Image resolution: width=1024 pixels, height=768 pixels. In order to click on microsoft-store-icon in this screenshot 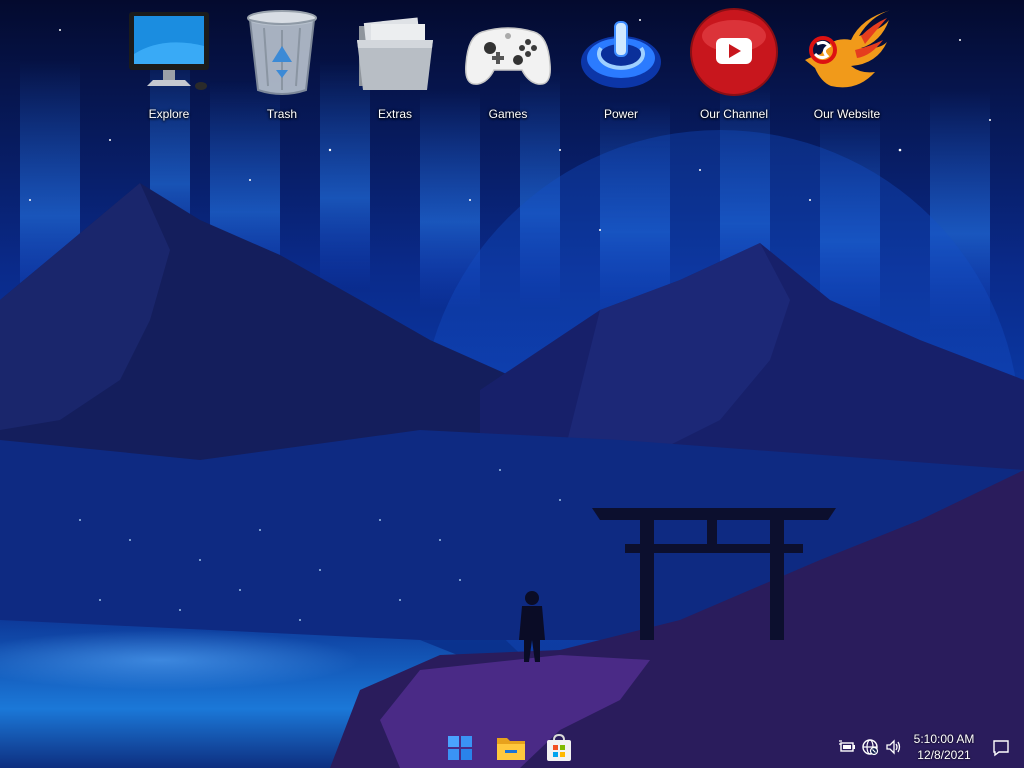, I will do `click(559, 747)`.